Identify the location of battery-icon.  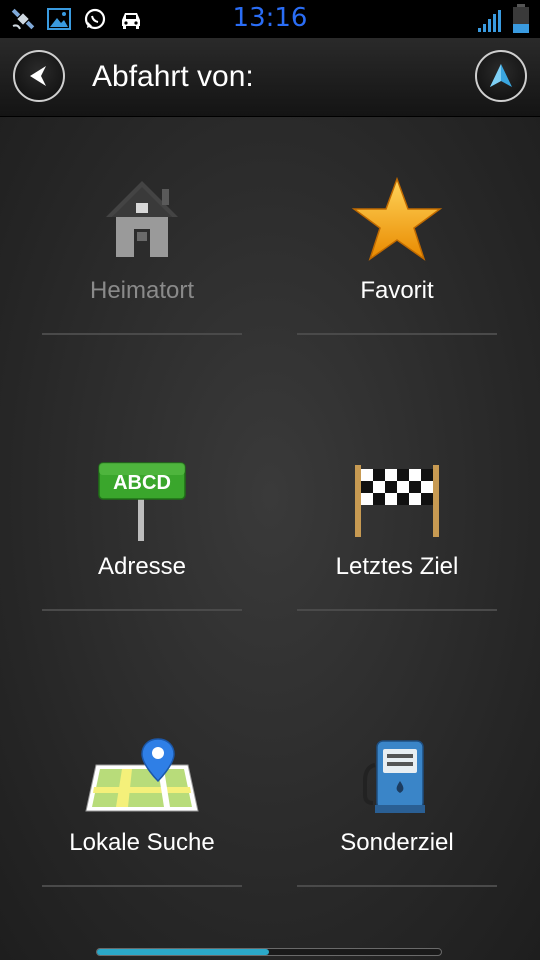
(521, 18).